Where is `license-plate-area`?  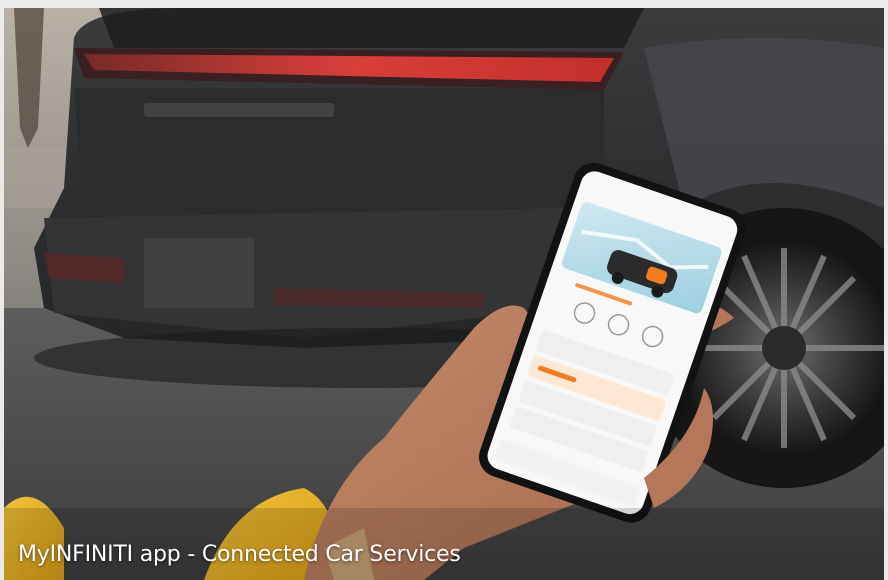 license-plate-area is located at coordinates (199, 273).